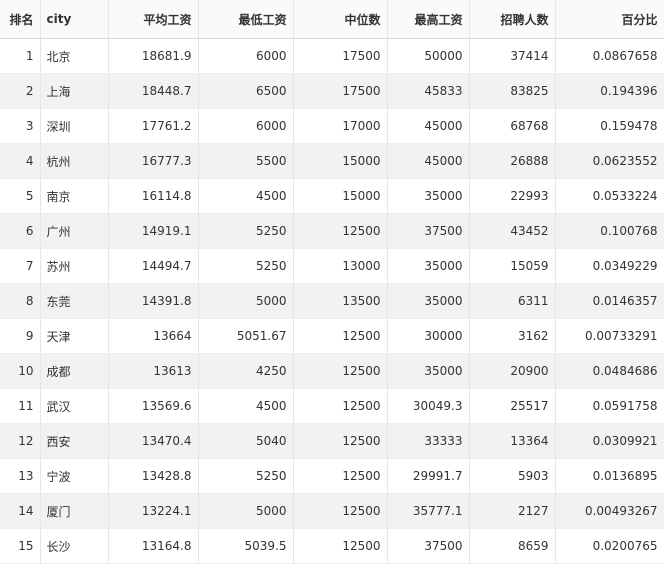 The height and width of the screenshot is (566, 664). I want to click on header-avg-salary: 平均工资, so click(153, 19).